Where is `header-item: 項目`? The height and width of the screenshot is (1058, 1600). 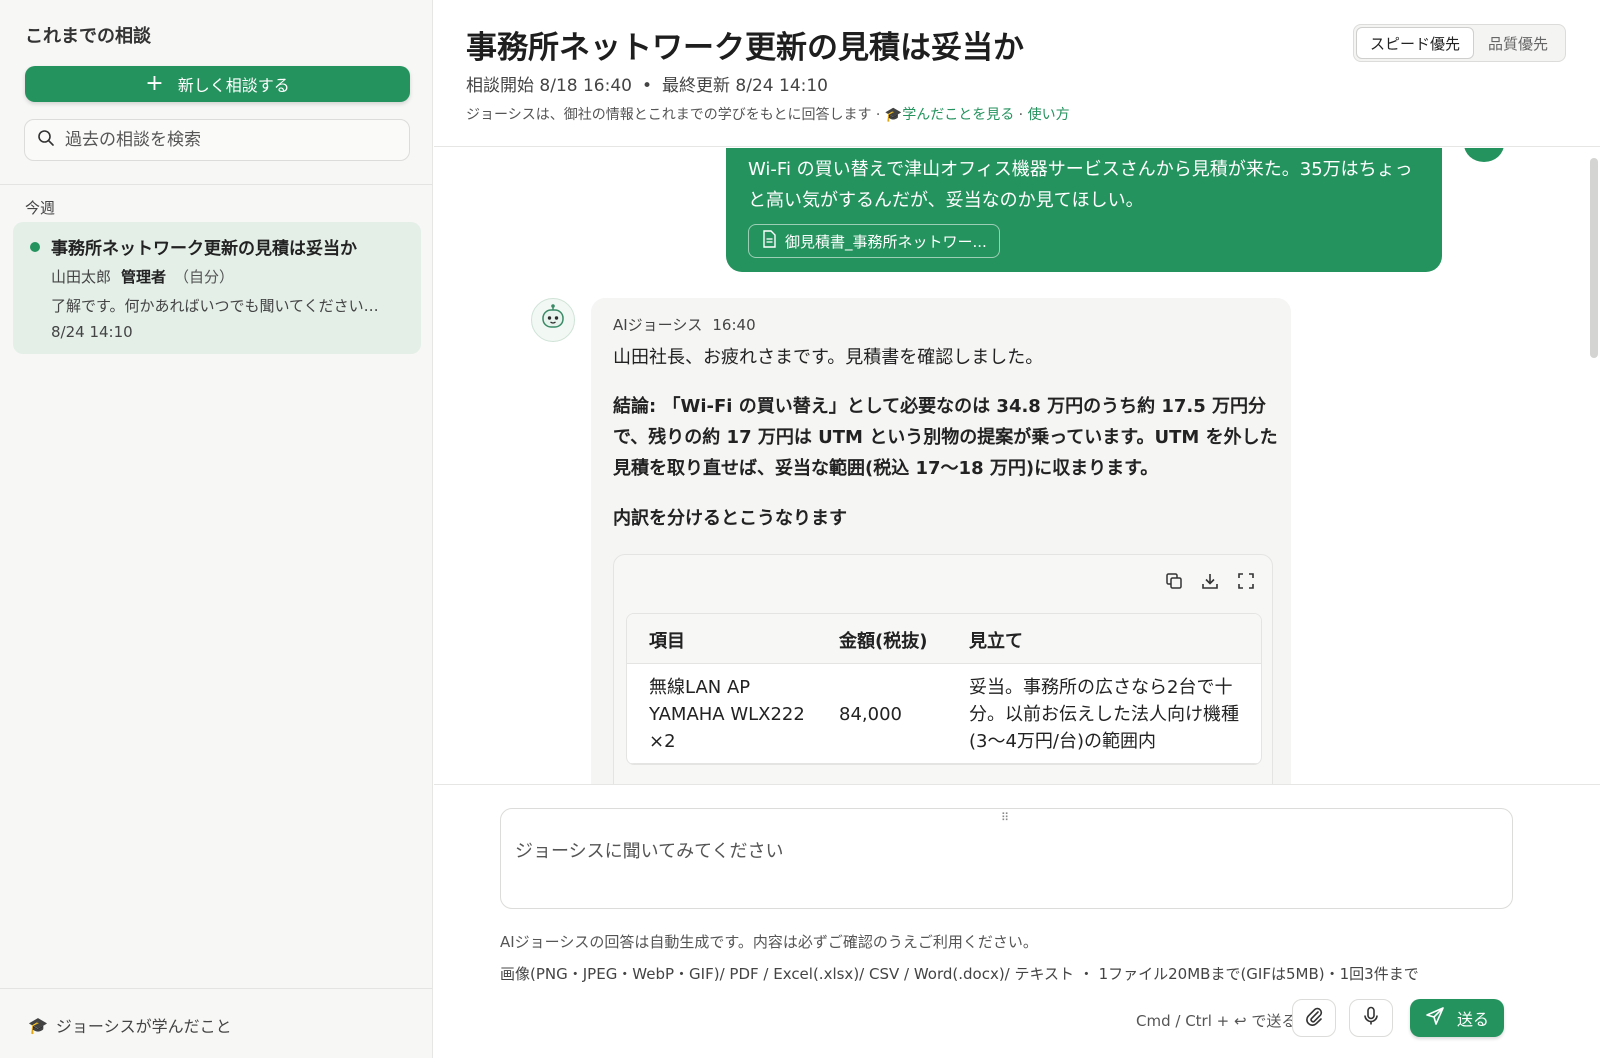
header-item: 項目 is located at coordinates (667, 641).